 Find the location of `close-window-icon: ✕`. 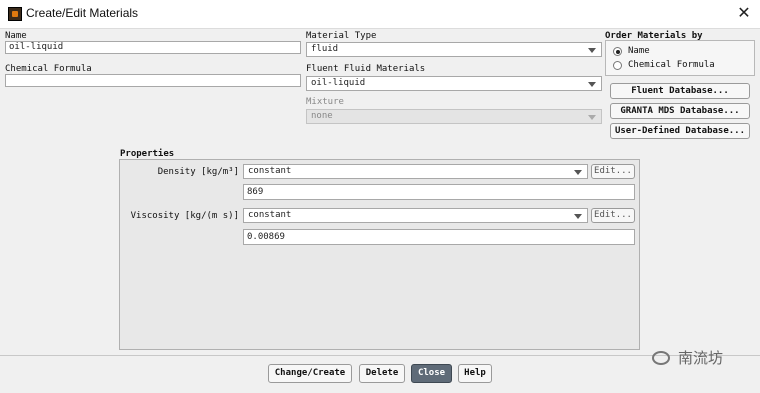

close-window-icon: ✕ is located at coordinates (744, 13).